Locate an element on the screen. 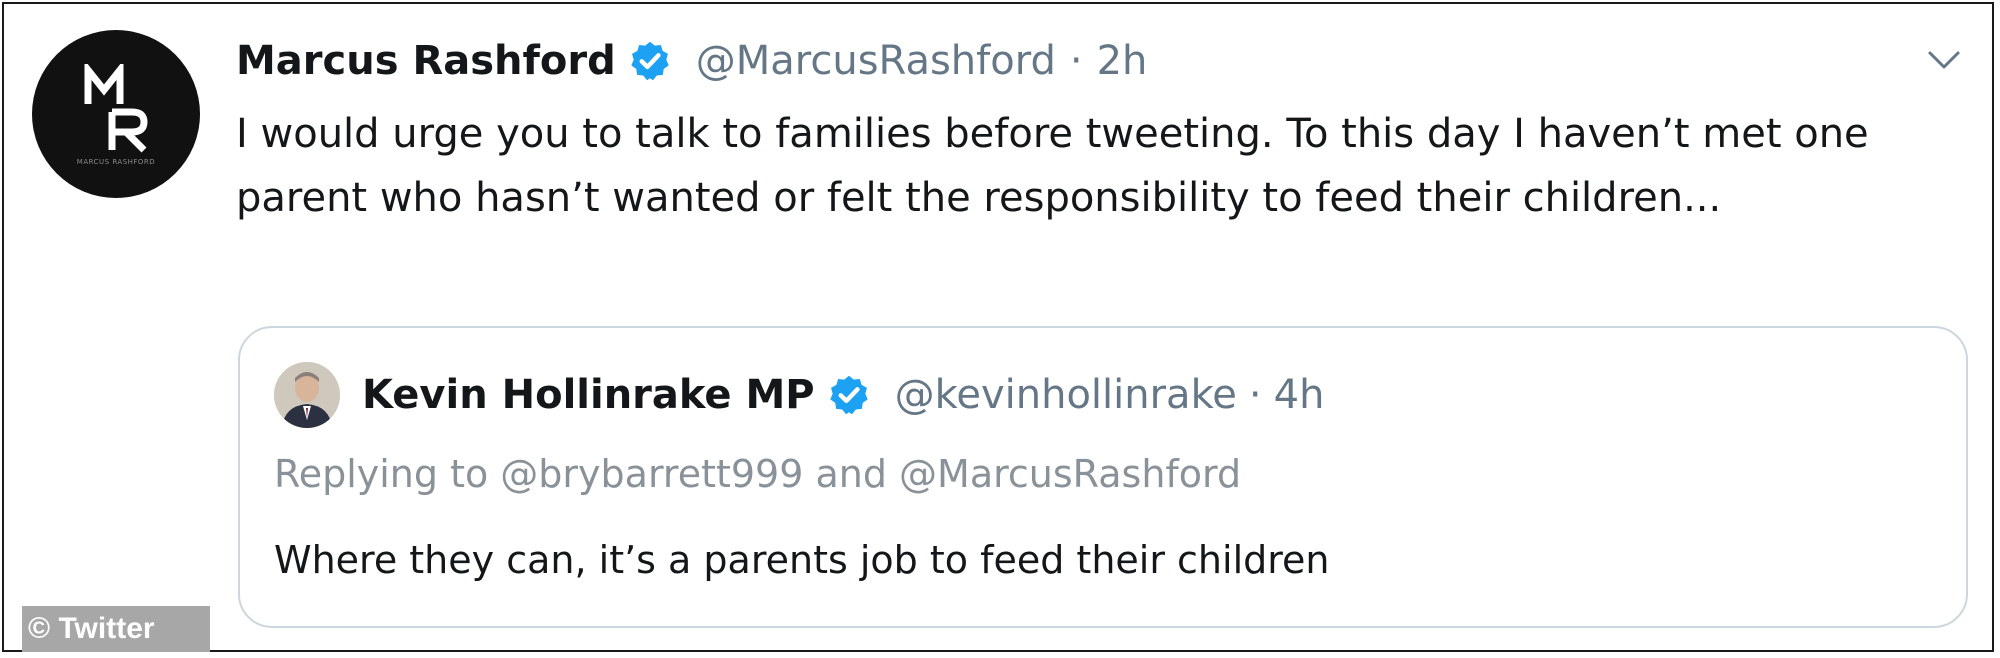  quoted-tweet-timestamp: 4h is located at coordinates (1299, 395).